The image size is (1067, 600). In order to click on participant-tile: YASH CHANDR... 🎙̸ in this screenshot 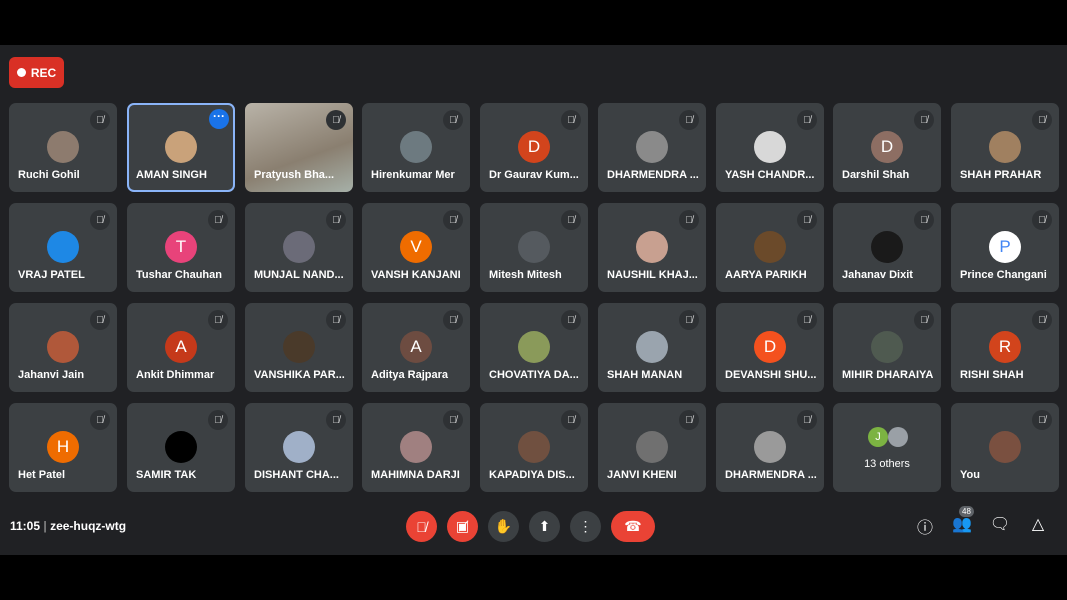, I will do `click(770, 147)`.